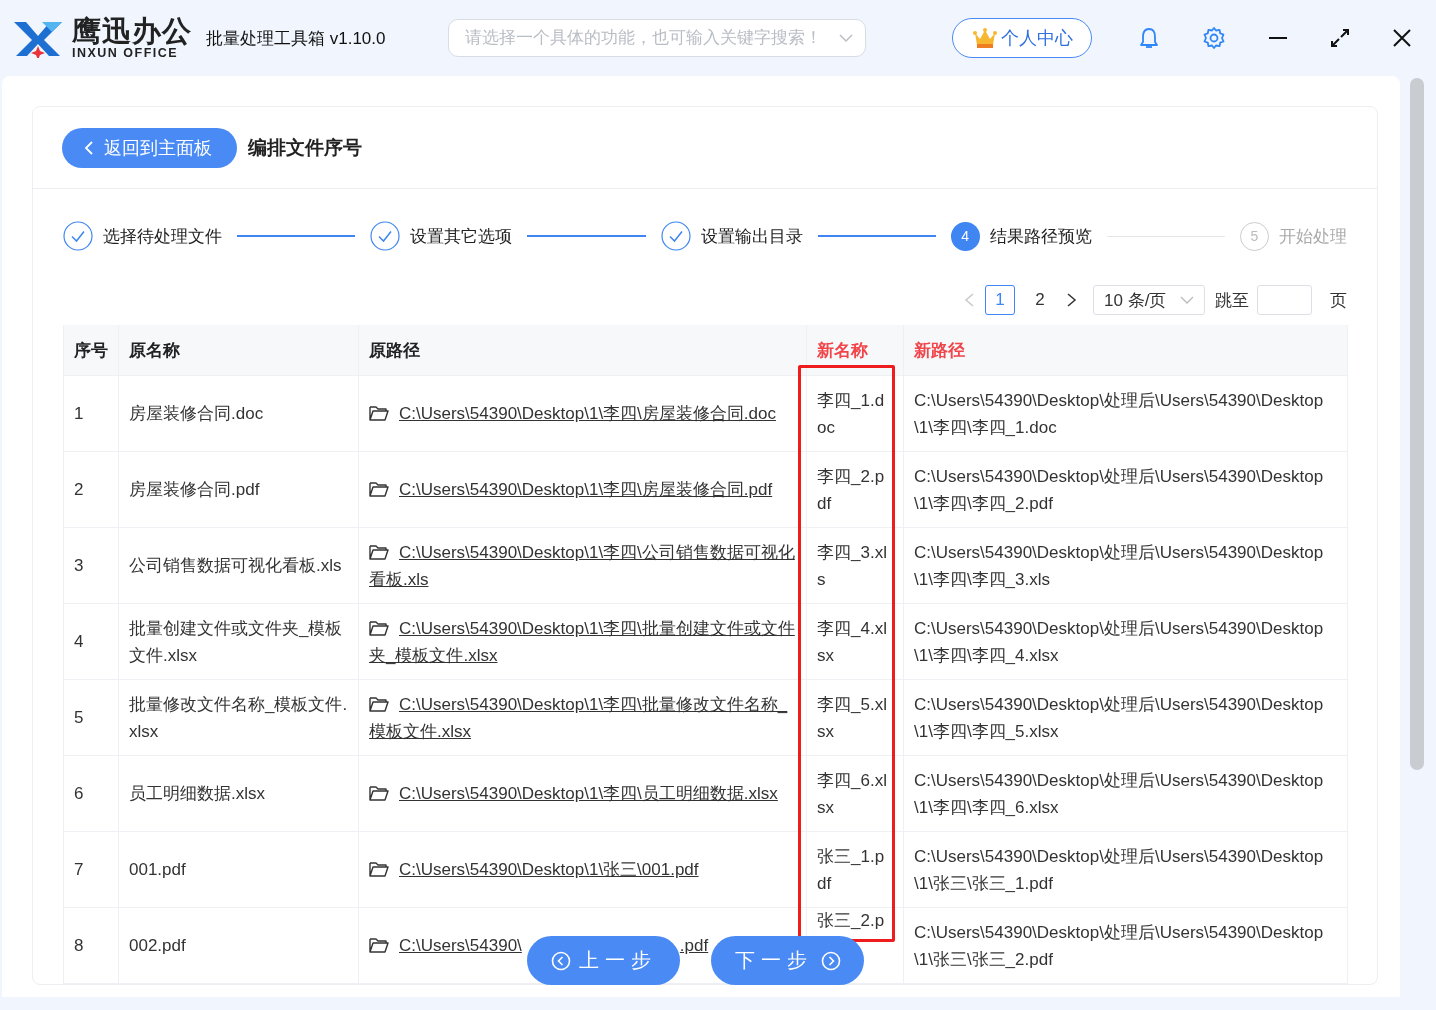 The height and width of the screenshot is (1010, 1436). What do you see at coordinates (162, 236) in the screenshot?
I see `step-label: 选择待处理文件` at bounding box center [162, 236].